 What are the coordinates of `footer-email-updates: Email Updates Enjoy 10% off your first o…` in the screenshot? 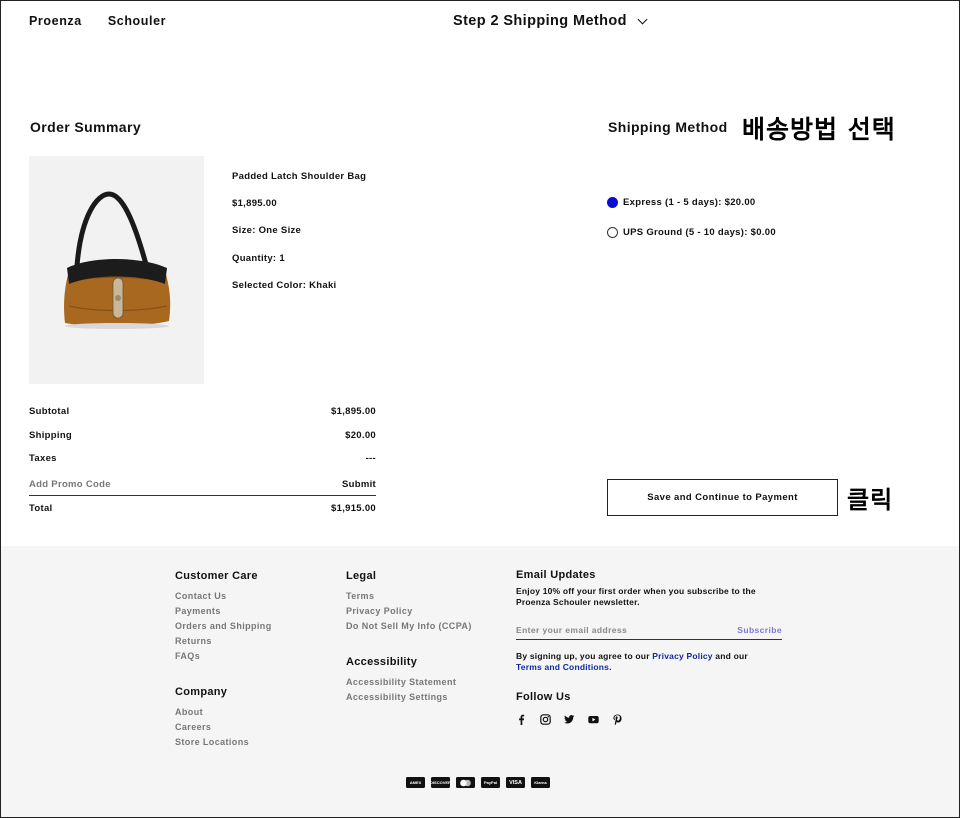 It's located at (651, 647).